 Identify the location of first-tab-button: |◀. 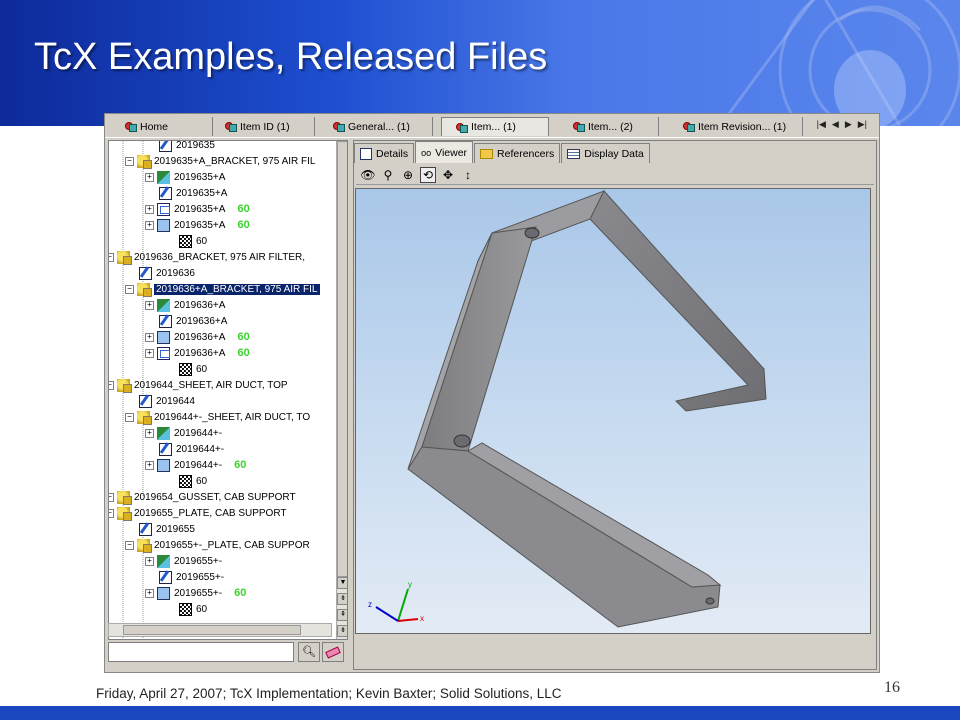
(821, 124).